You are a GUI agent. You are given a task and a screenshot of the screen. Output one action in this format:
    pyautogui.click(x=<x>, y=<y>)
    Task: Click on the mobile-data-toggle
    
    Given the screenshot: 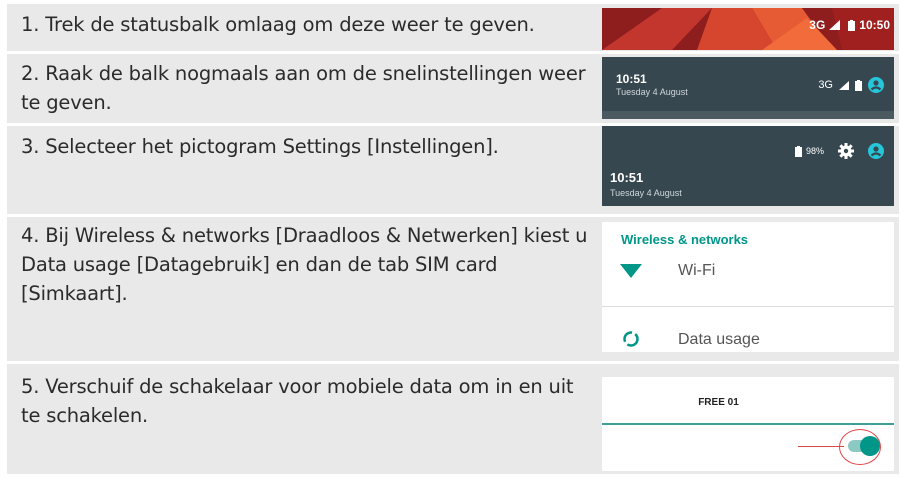 What is the action you would take?
    pyautogui.click(x=870, y=446)
    